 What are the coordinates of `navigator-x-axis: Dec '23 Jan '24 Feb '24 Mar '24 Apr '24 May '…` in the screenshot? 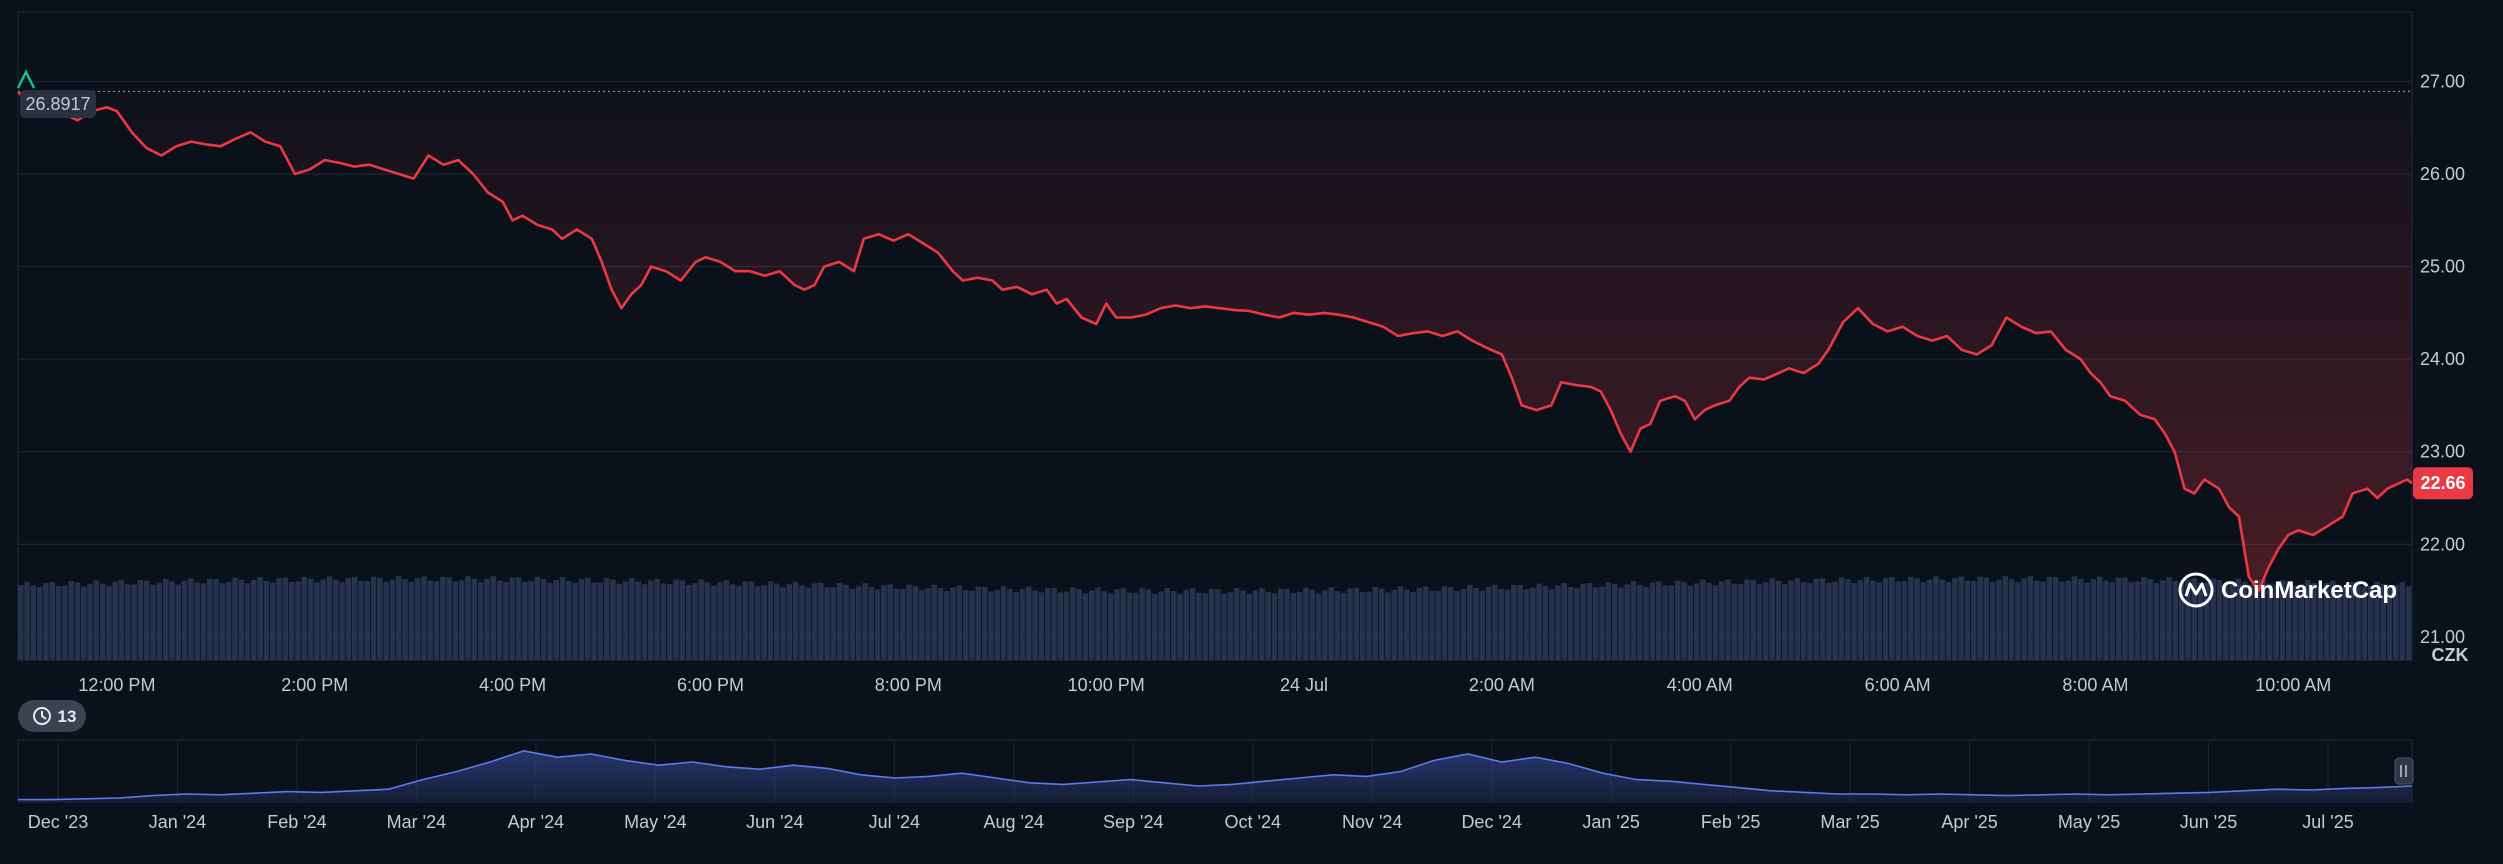 It's located at (1191, 822).